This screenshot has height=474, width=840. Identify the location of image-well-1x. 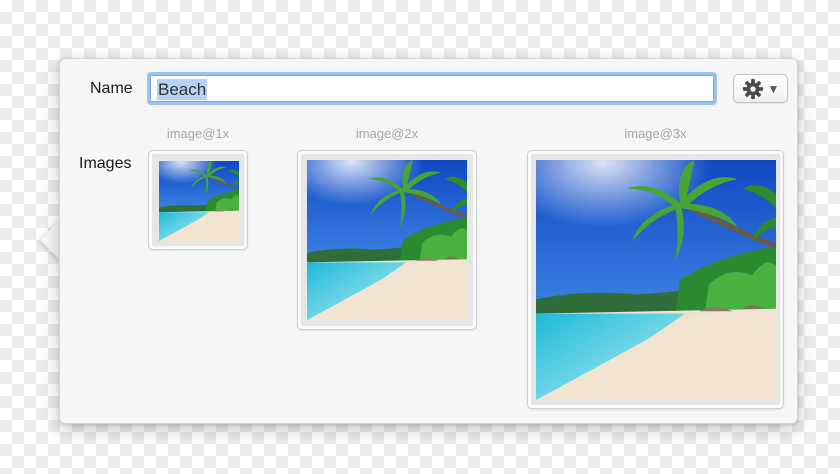
(198, 200).